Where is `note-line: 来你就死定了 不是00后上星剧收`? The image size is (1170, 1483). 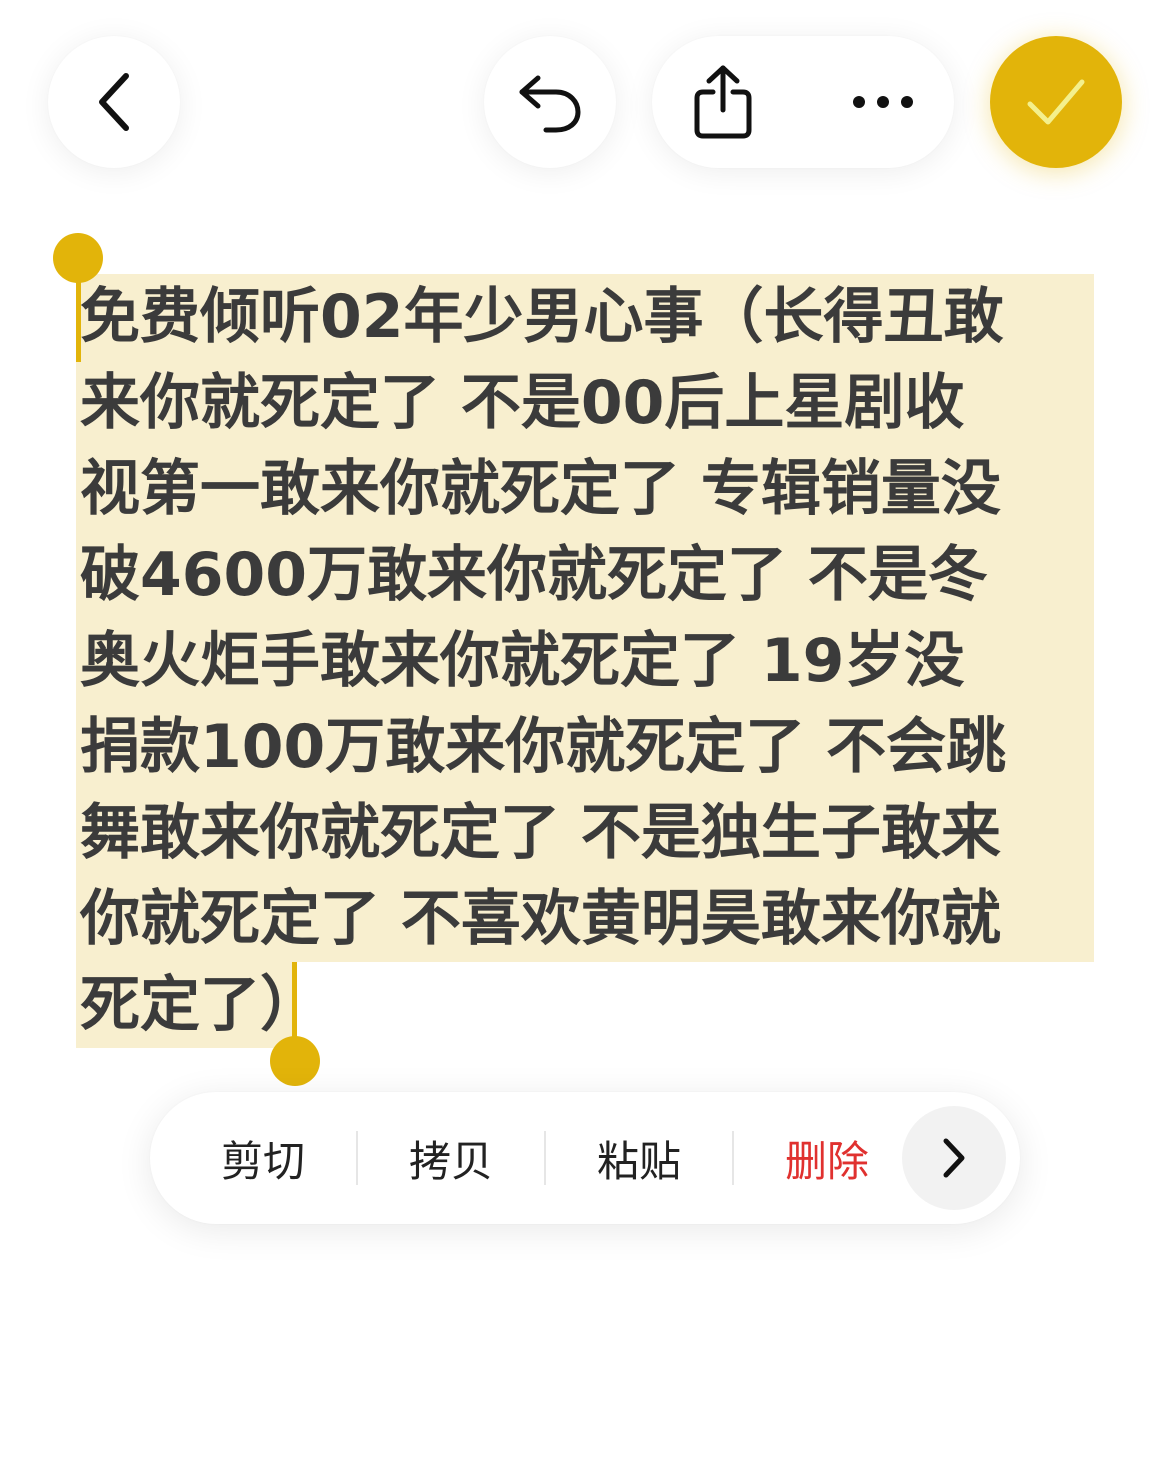
note-line: 来你就死定了 不是00后上星剧收 is located at coordinates (585, 403).